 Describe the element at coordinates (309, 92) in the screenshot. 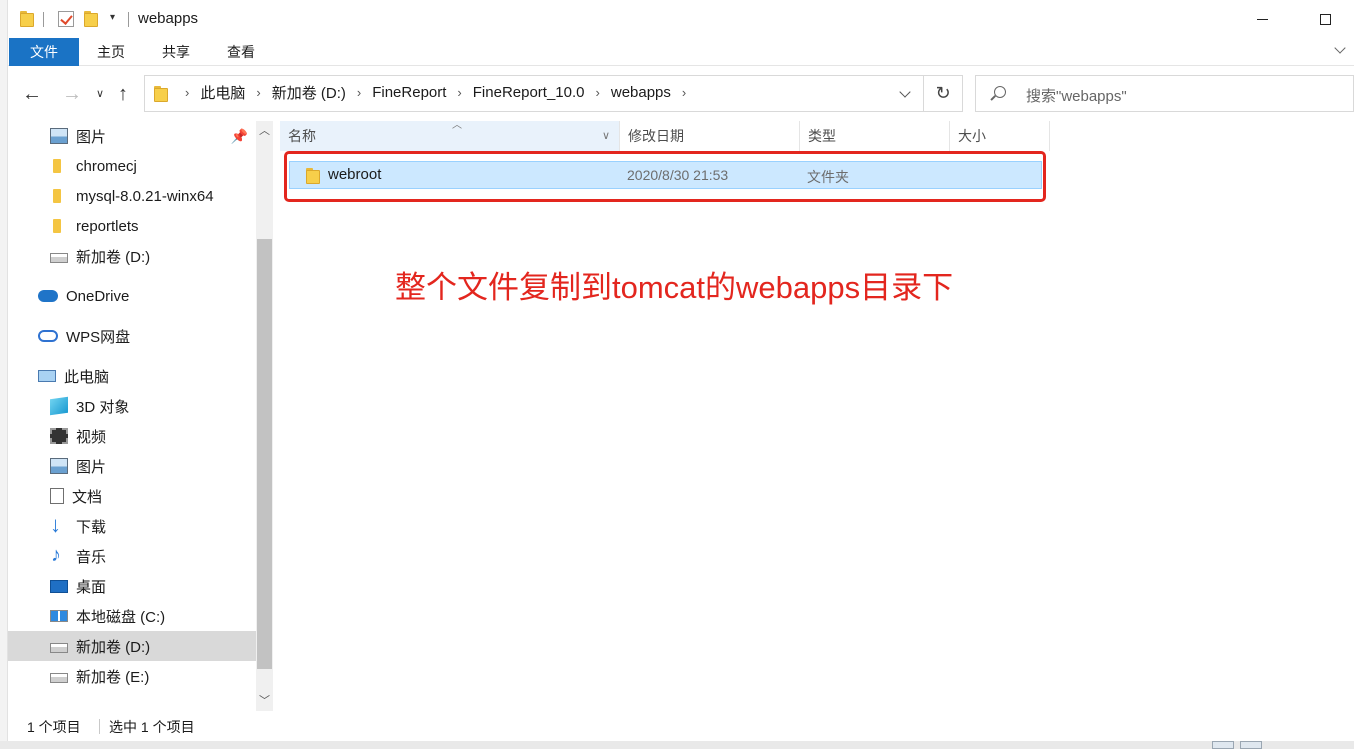

I see `breadcrumb-drive-d: 新加卷 (D:)` at that location.